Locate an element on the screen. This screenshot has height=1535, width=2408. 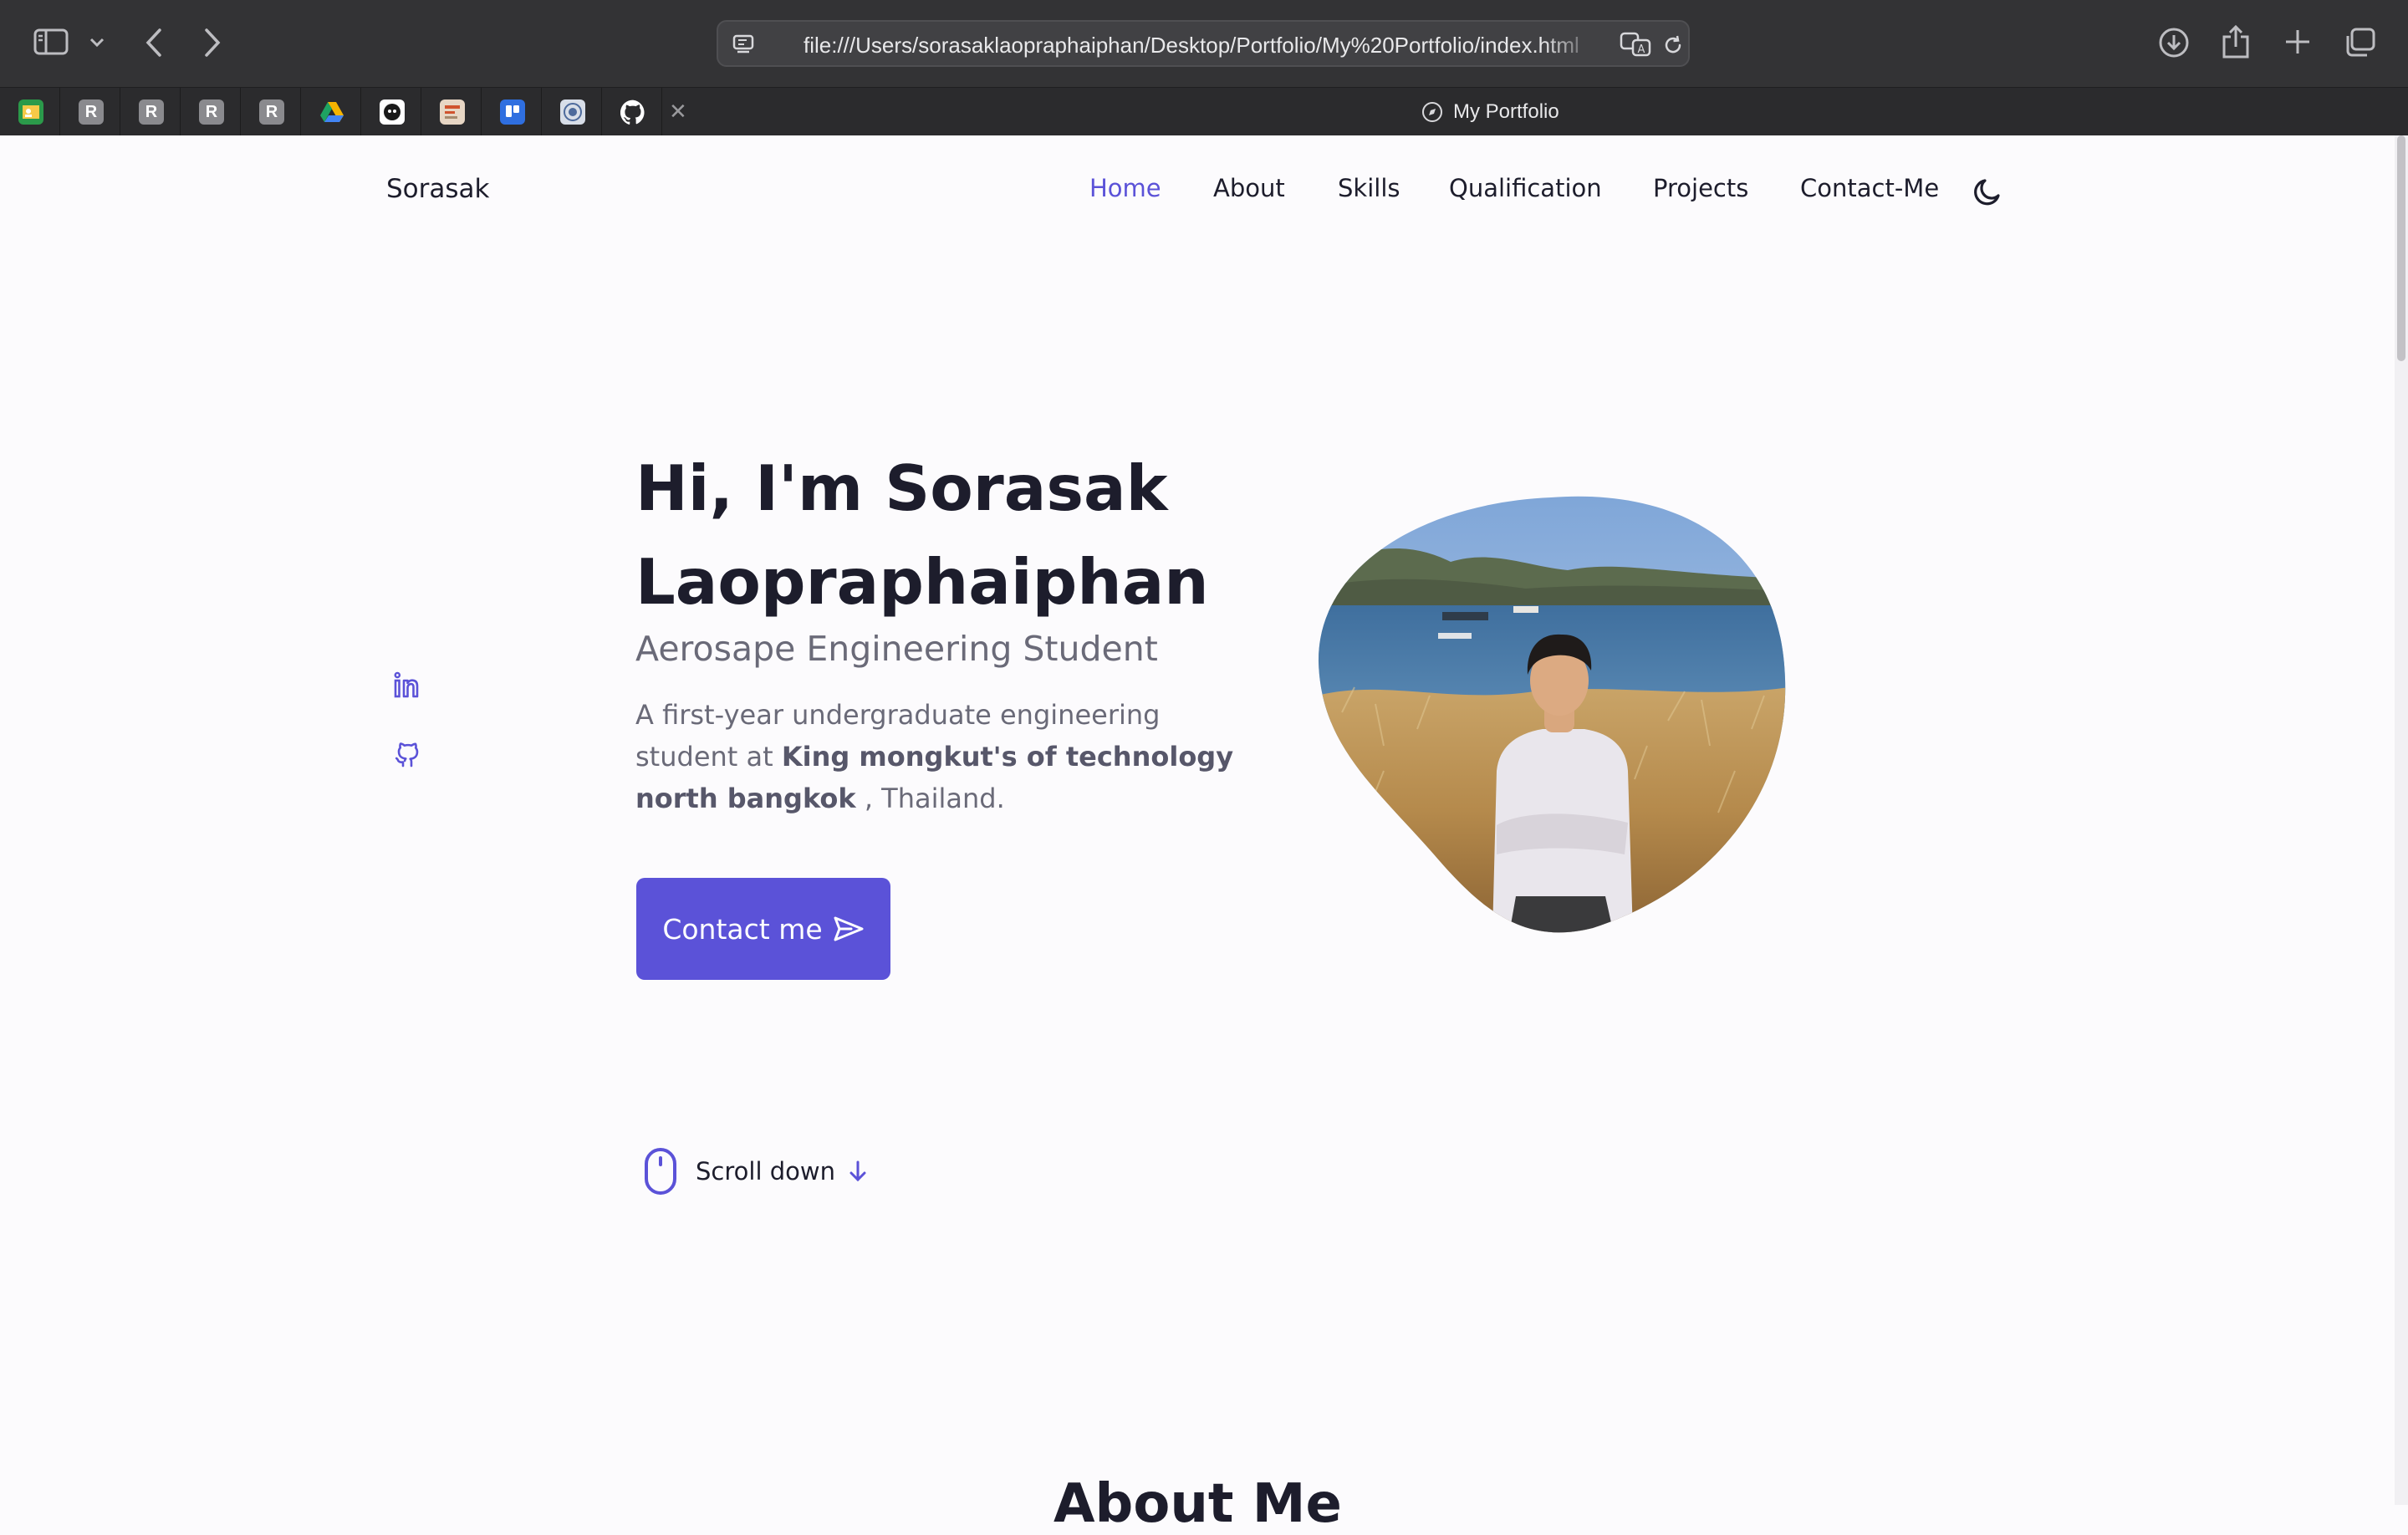
forward-icon is located at coordinates (212, 43).